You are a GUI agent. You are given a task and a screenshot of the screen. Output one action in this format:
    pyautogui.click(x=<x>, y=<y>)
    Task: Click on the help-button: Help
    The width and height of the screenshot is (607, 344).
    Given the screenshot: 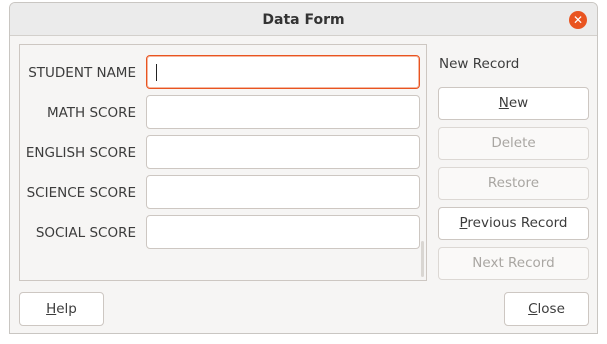 What is the action you would take?
    pyautogui.click(x=61, y=309)
    